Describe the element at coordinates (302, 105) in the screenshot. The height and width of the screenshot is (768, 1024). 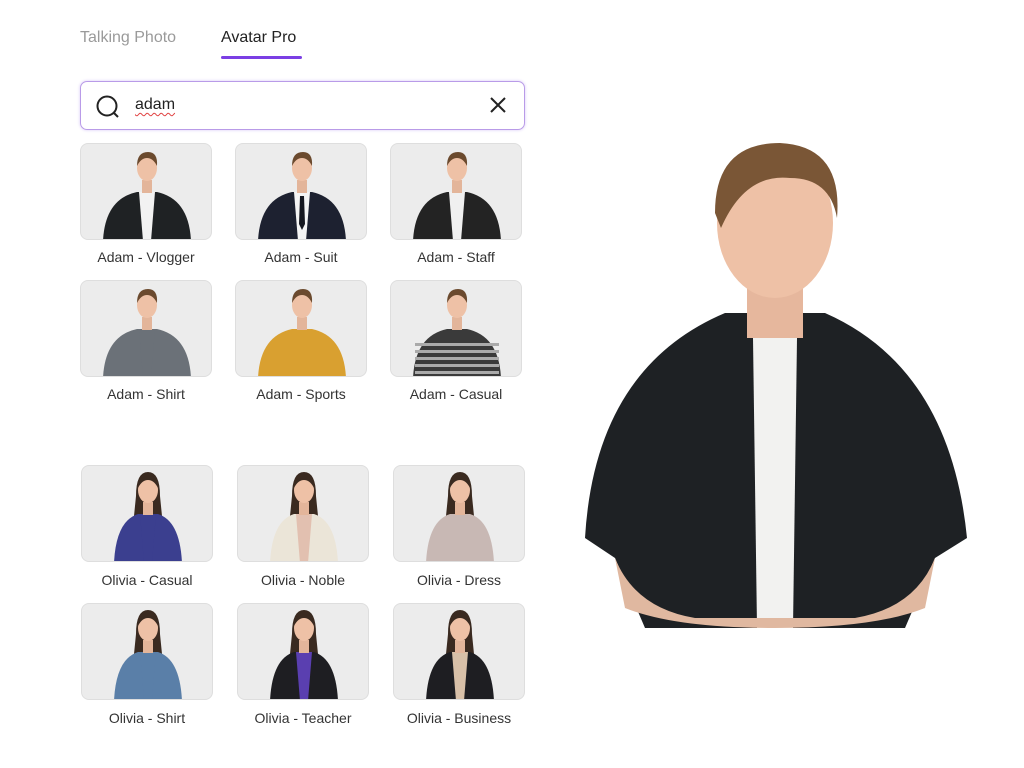
I see `search-box: adam` at that location.